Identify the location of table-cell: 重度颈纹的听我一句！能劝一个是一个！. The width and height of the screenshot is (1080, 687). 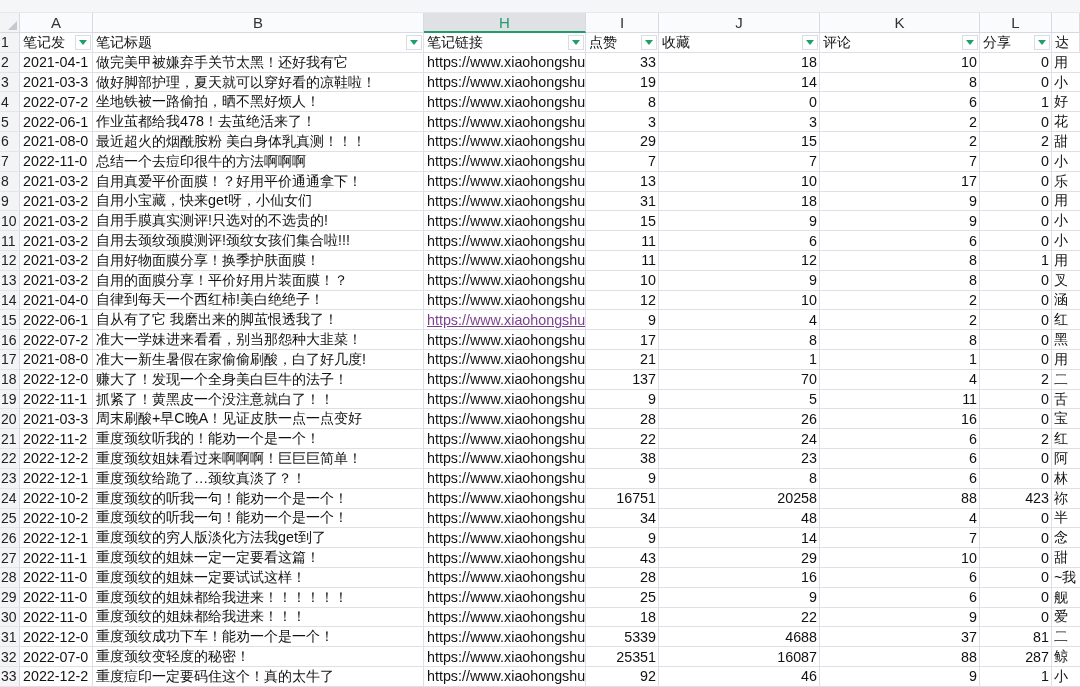
(258, 498).